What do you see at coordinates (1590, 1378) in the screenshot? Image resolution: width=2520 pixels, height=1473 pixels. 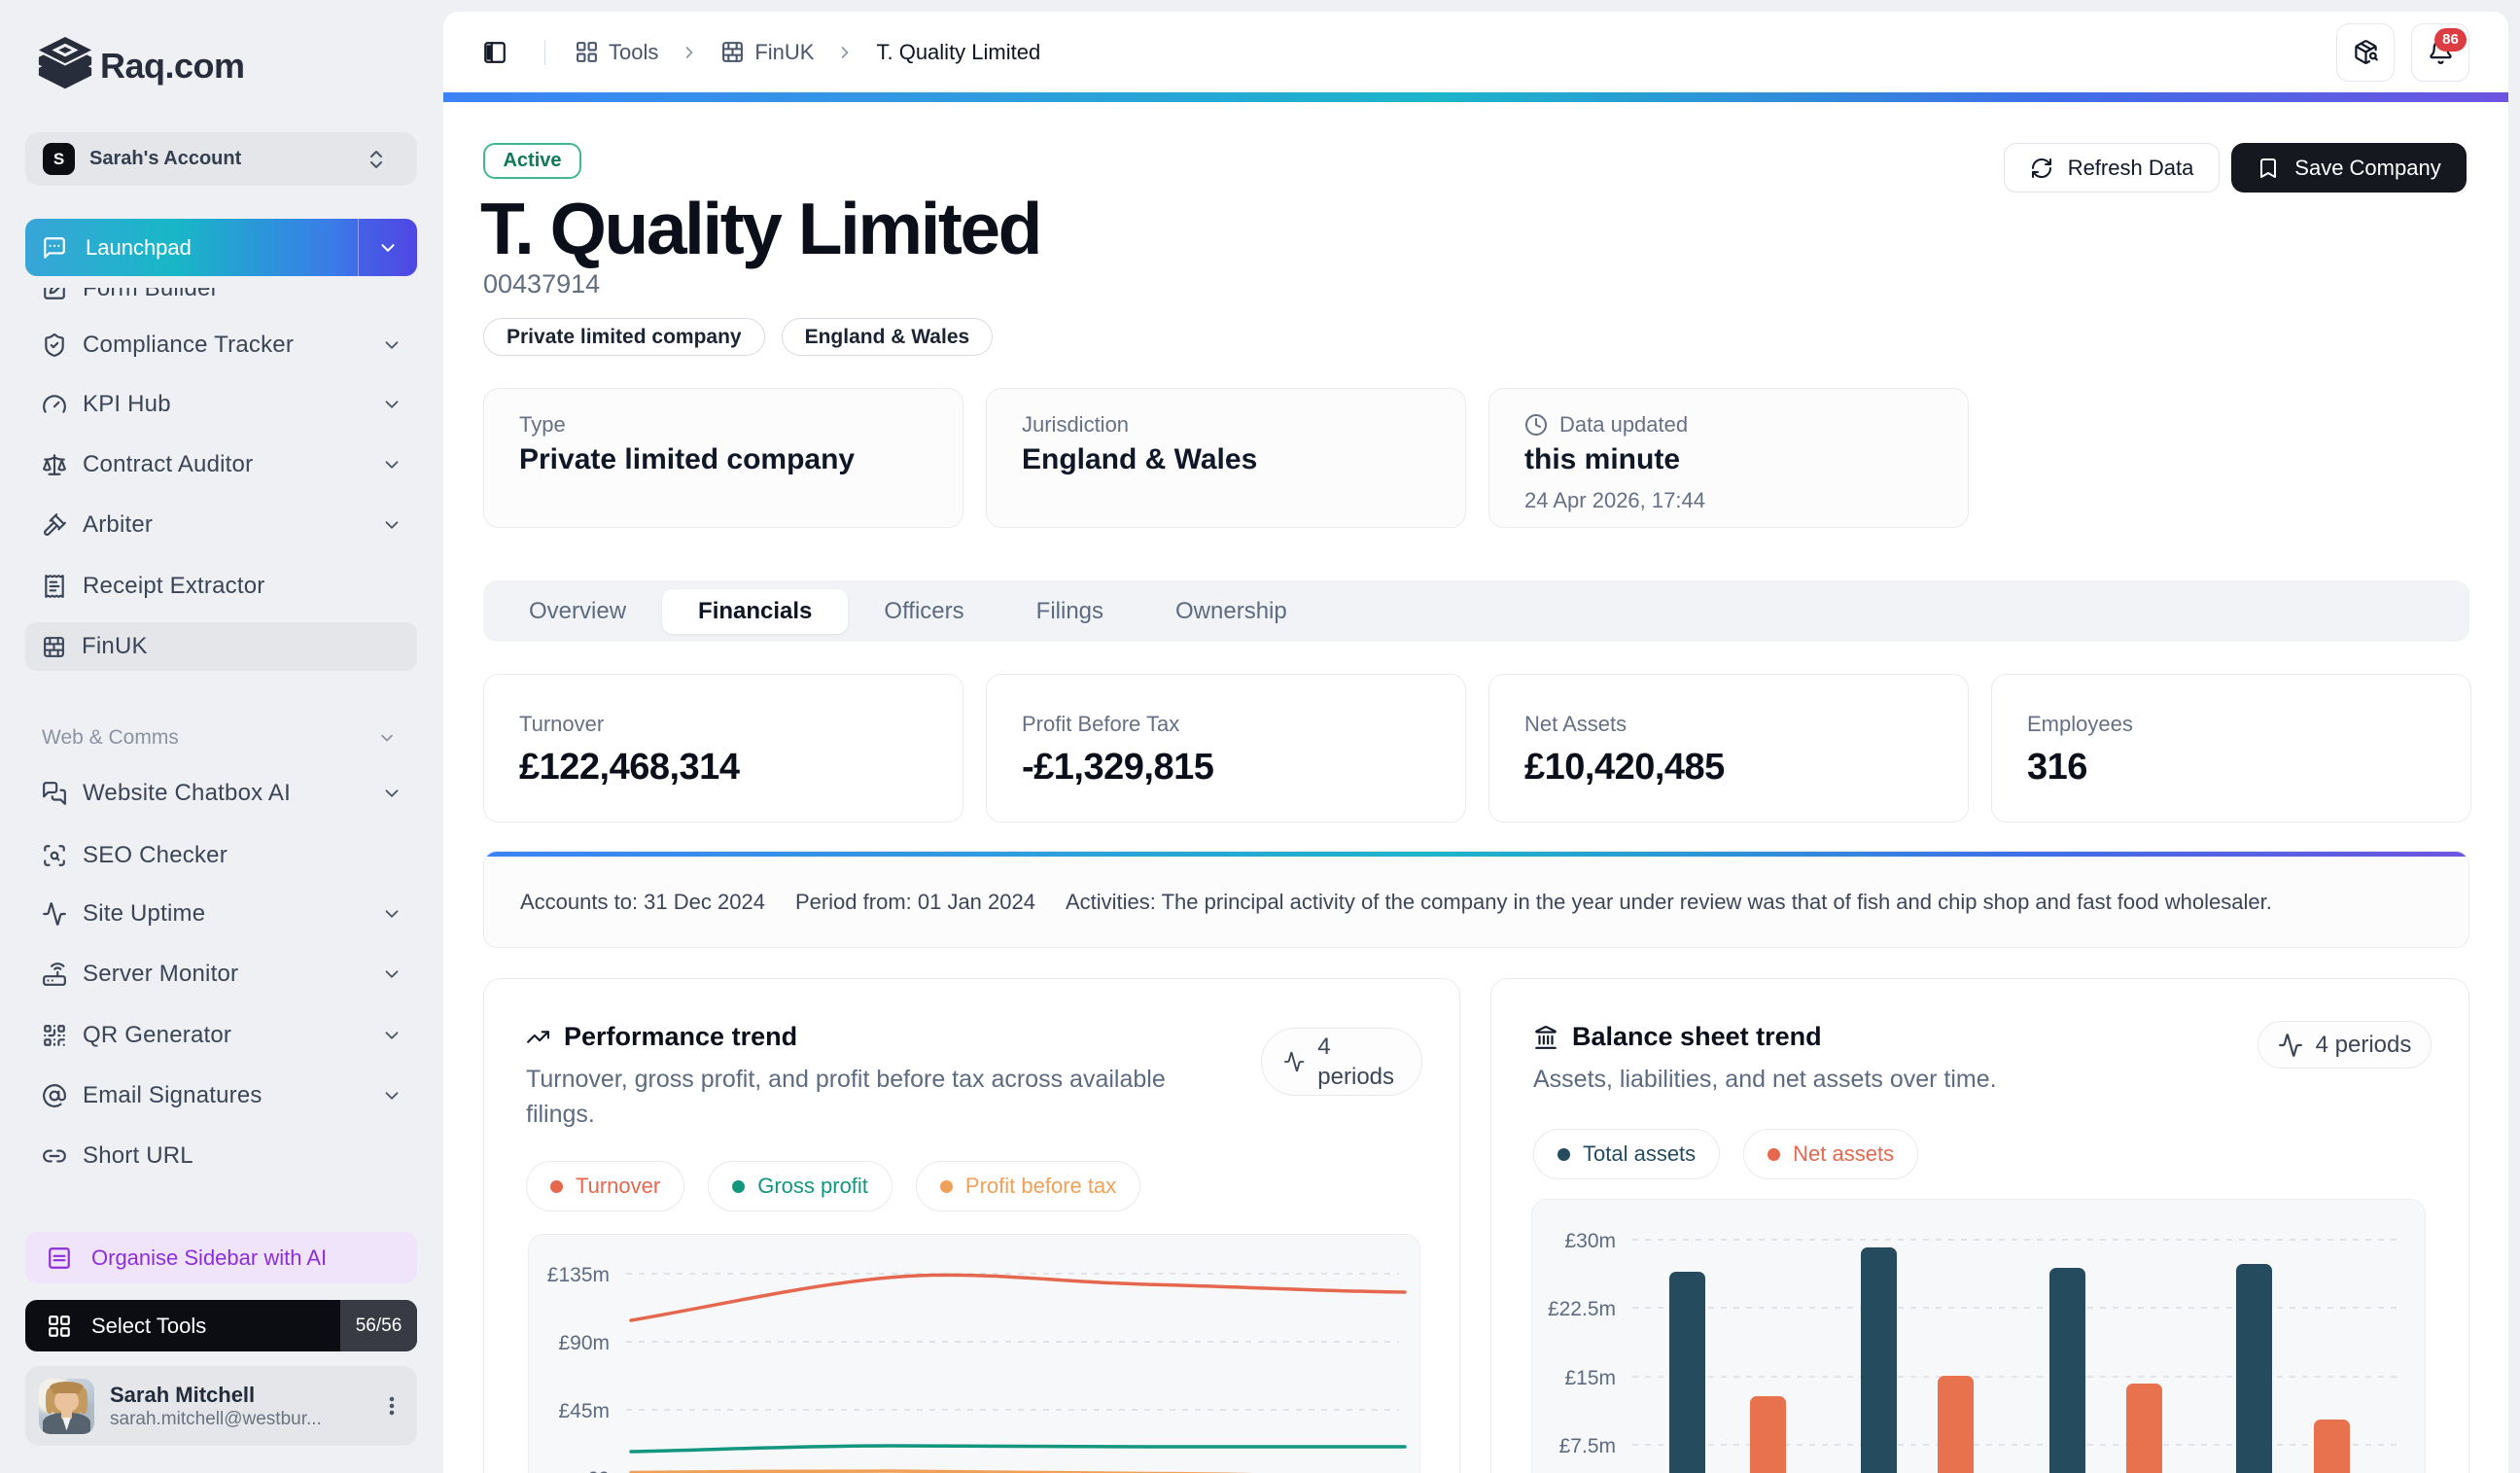 I see `svg-text: £15m` at bounding box center [1590, 1378].